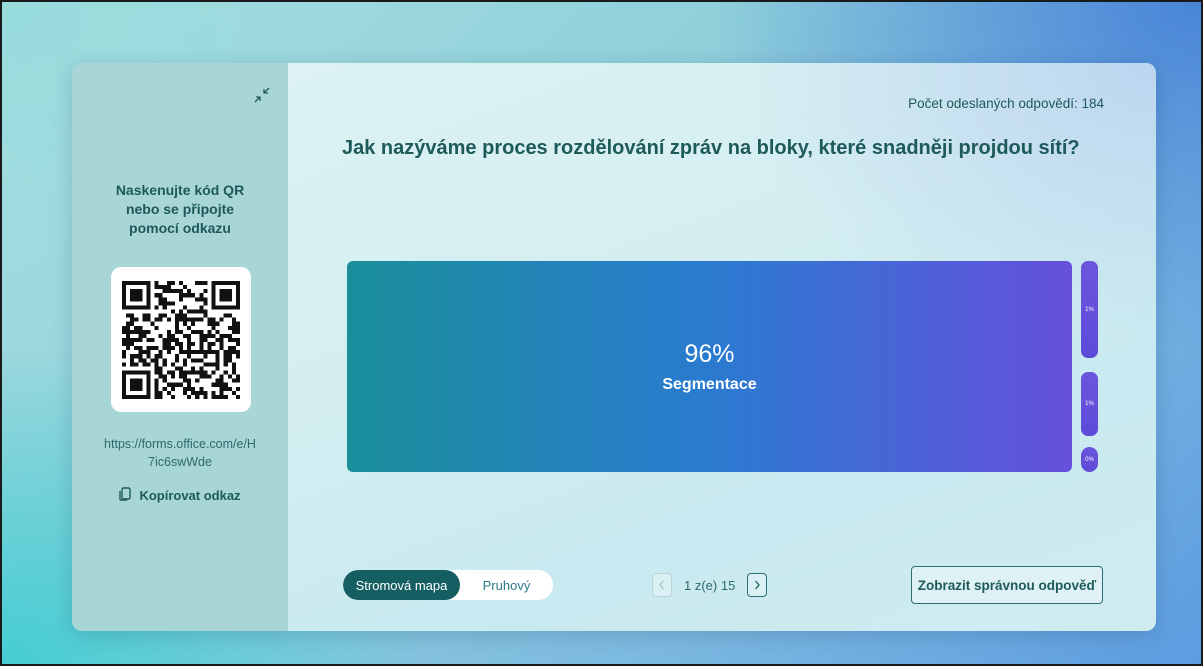 This screenshot has width=1203, height=666. Describe the element at coordinates (180, 453) in the screenshot. I see `form-link: https://forms.office.com/e/H7ic6swWde` at that location.